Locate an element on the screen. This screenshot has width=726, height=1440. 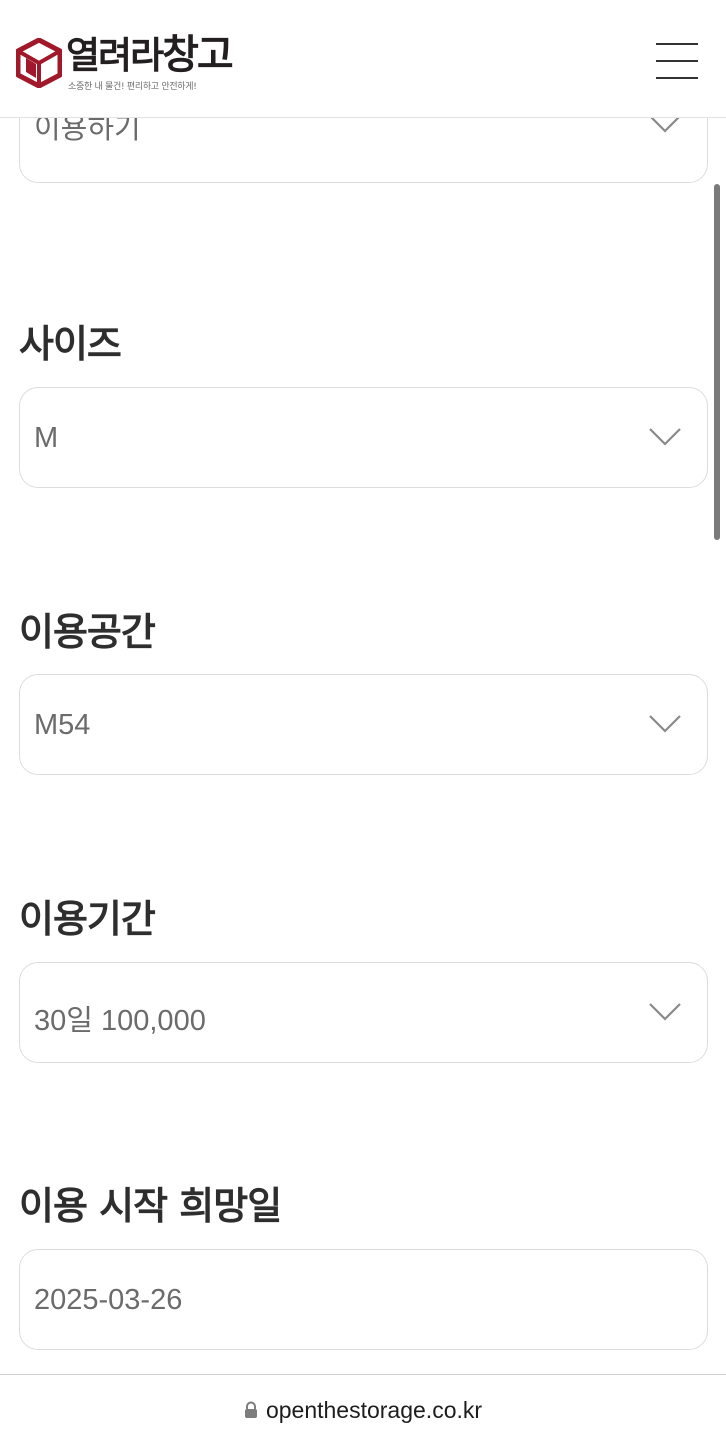
logo-name: 열려라창고 is located at coordinates (150, 55).